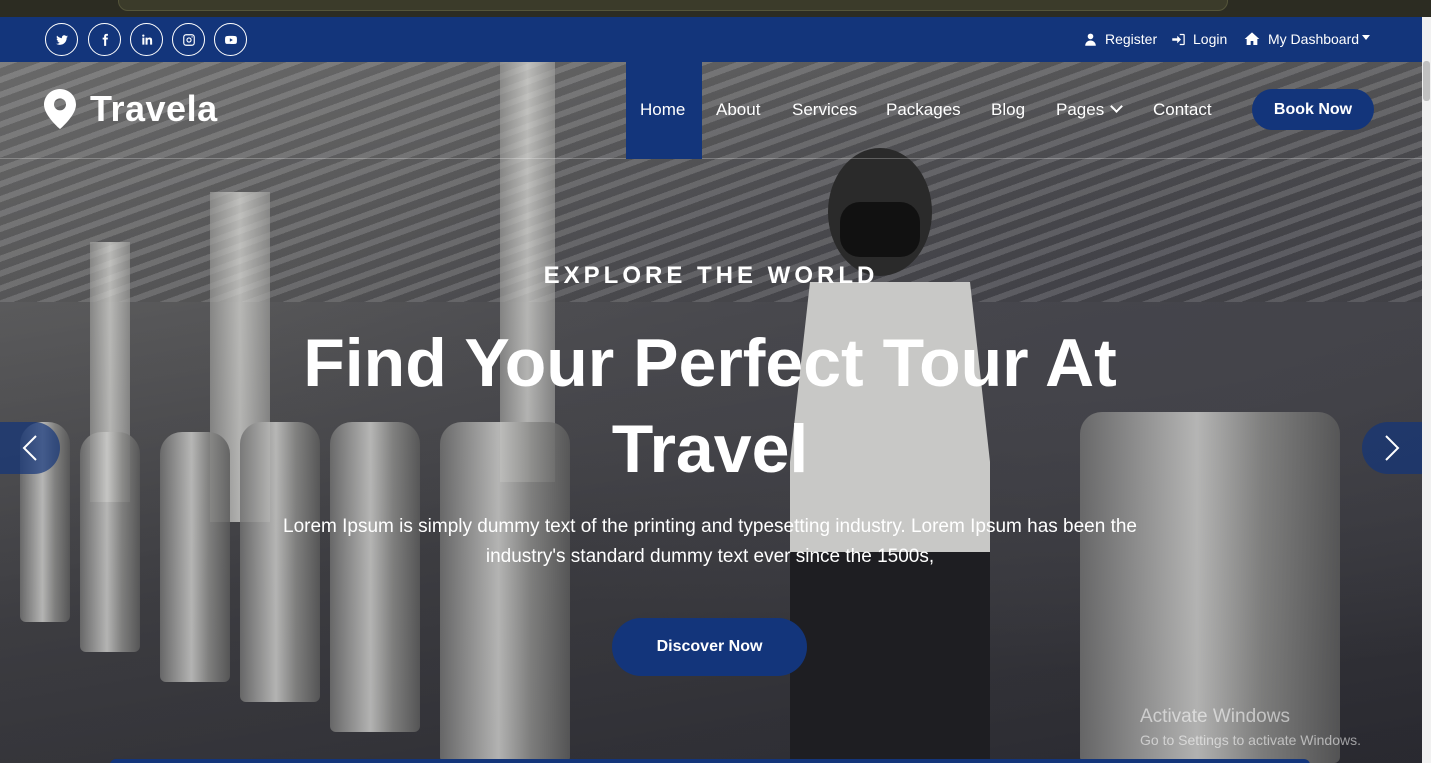  Describe the element at coordinates (1313, 109) in the screenshot. I see `book-now-button: Book Now` at that location.